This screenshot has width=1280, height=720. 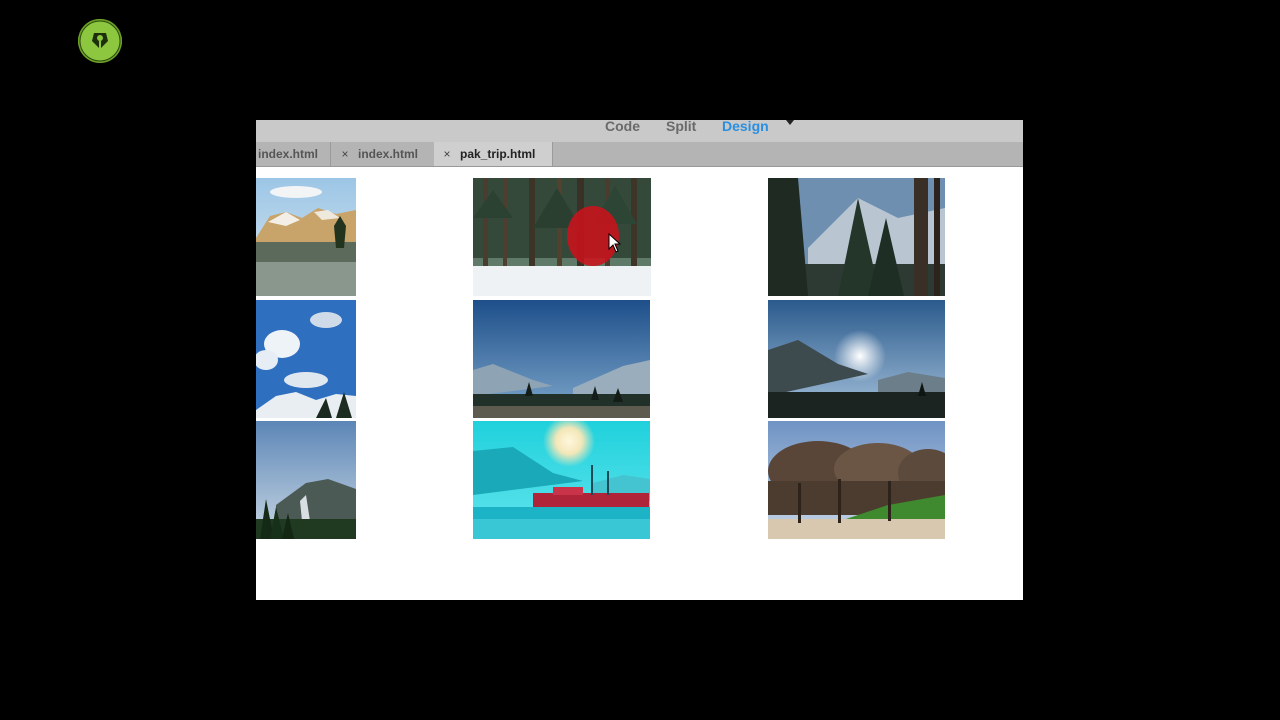 I want to click on tab-index-html-1: index.html, so click(x=293, y=154).